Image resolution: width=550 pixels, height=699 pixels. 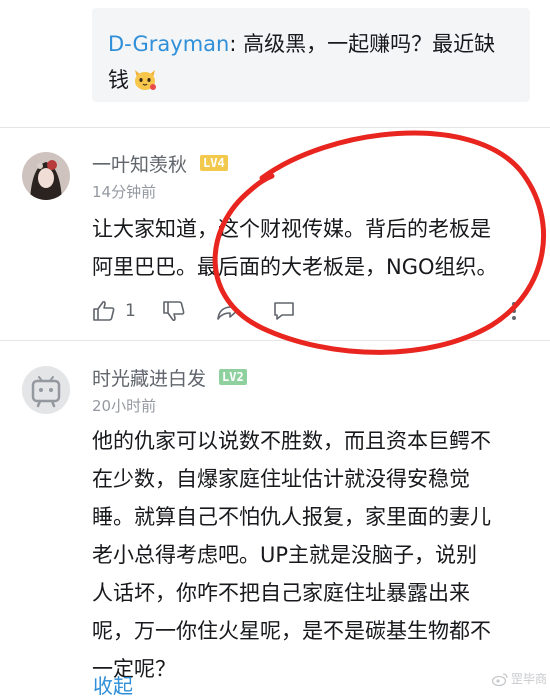 I want to click on more-button, so click(x=514, y=311).